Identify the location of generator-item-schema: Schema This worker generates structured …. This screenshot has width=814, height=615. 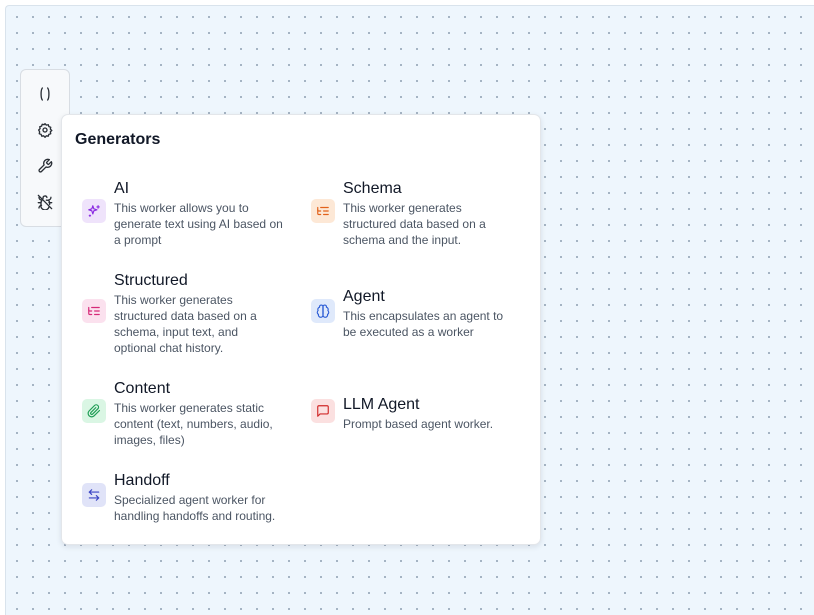
(411, 214).